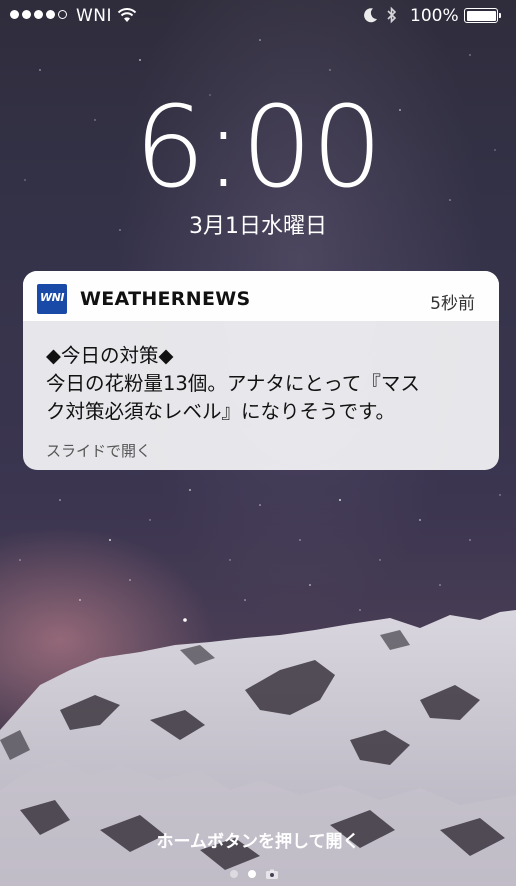 This screenshot has height=886, width=516. I want to click on lock-screen-clock: 6:00, so click(258, 148).